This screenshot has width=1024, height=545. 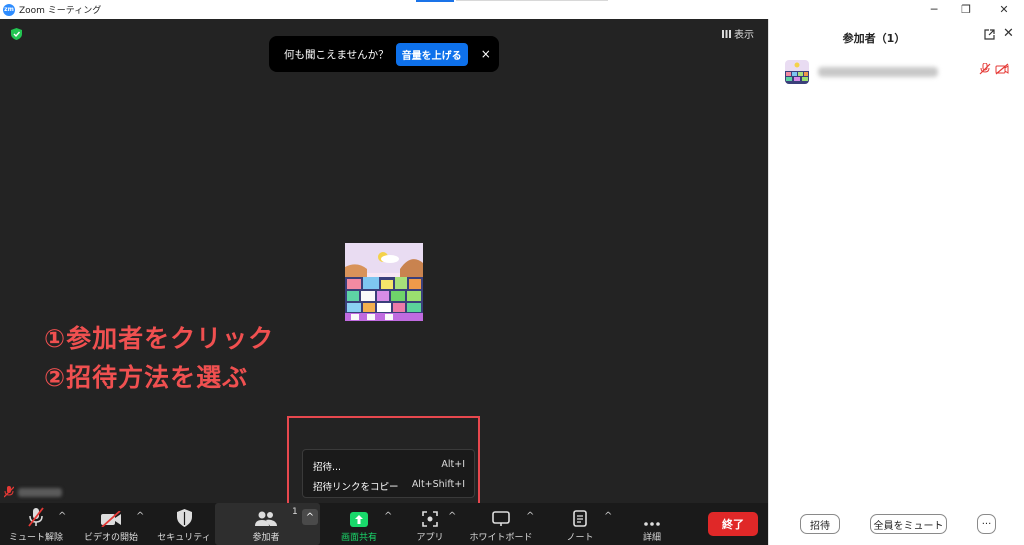 What do you see at coordinates (530, 516) in the screenshot?
I see `whiteboard-options-caret: ^` at bounding box center [530, 516].